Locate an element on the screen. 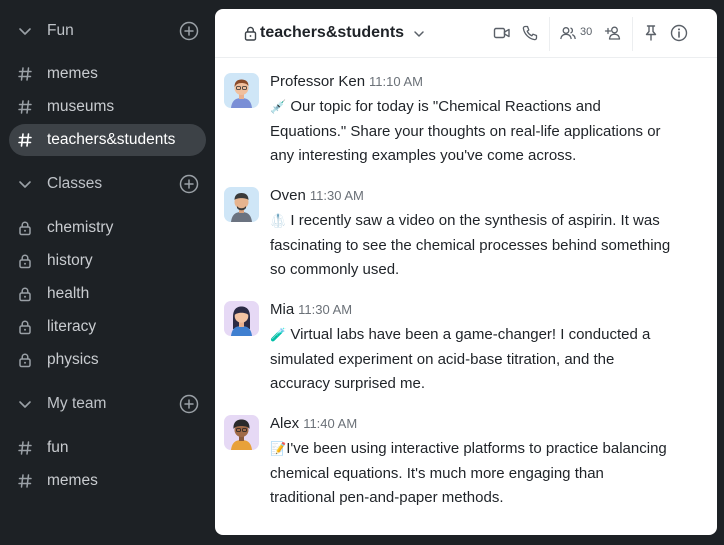 The height and width of the screenshot is (545, 724). video-call-icon is located at coordinates (502, 33).